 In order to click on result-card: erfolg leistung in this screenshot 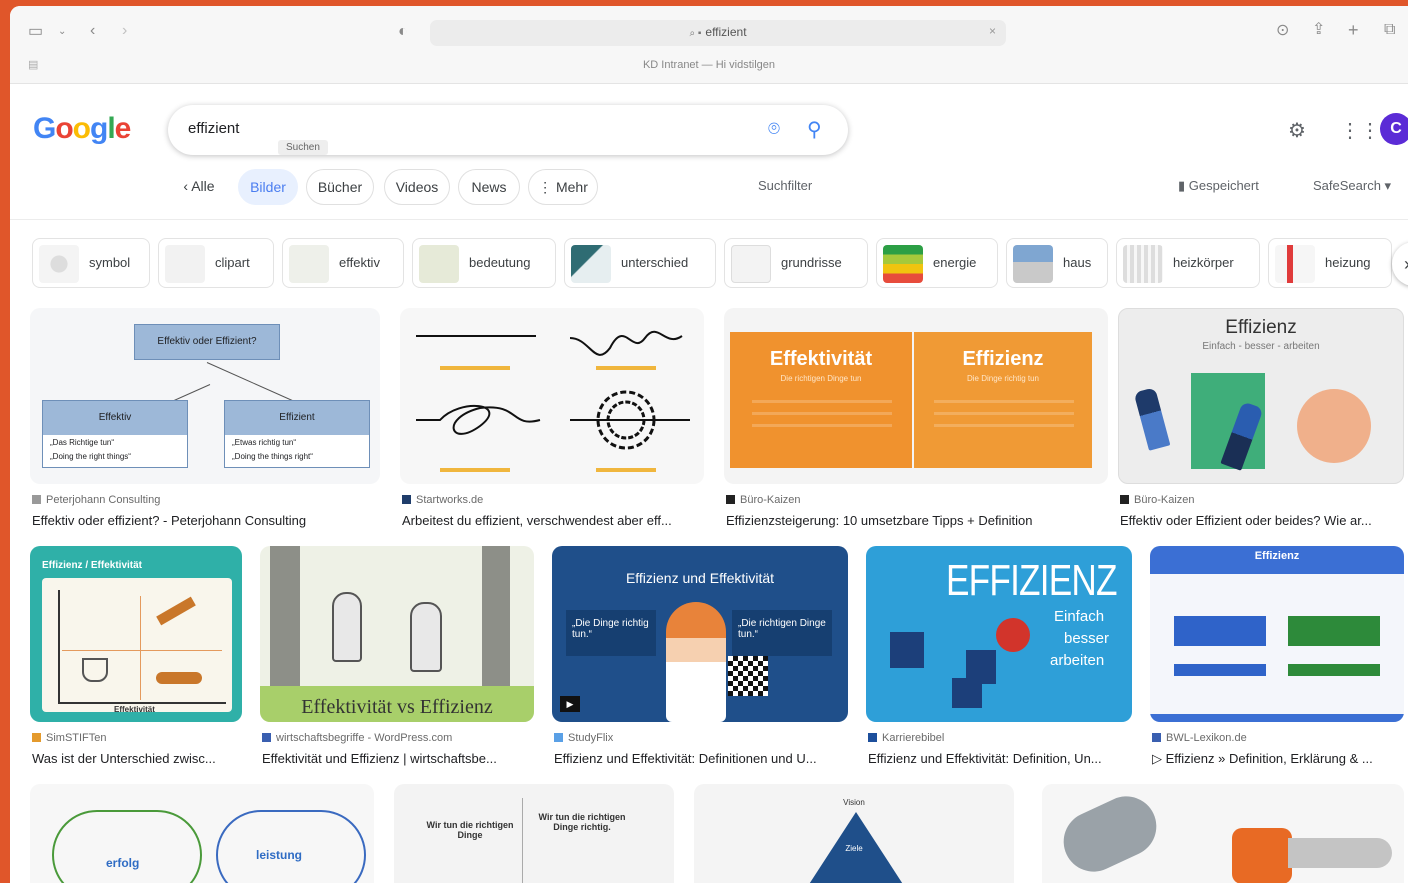, I will do `click(202, 833)`.